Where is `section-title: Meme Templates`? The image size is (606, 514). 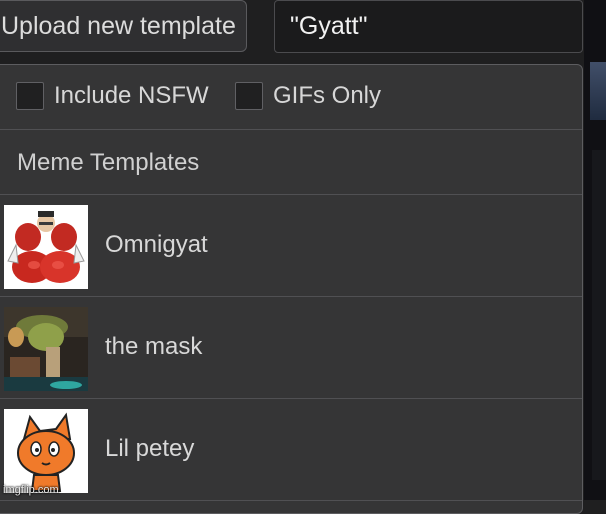 section-title: Meme Templates is located at coordinates (108, 162).